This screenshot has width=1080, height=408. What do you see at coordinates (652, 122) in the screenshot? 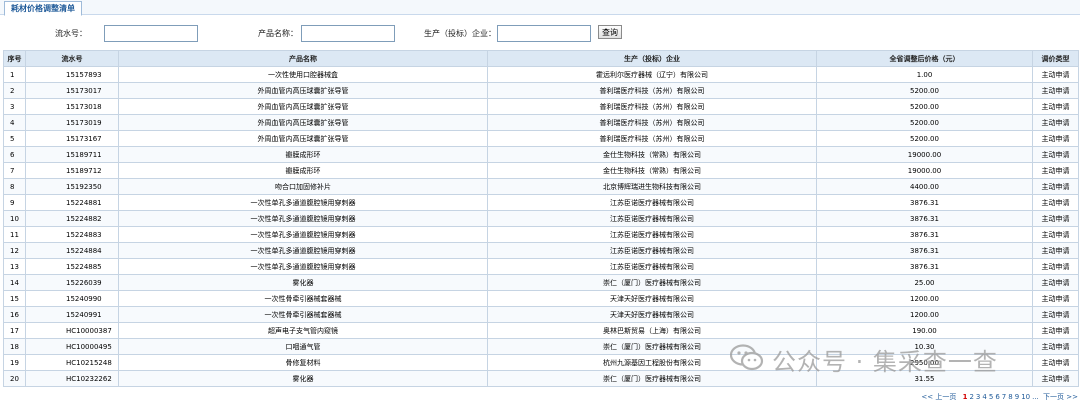
I see `cell-company: 普利瑞医疗科技（苏州）有限公司` at bounding box center [652, 122].